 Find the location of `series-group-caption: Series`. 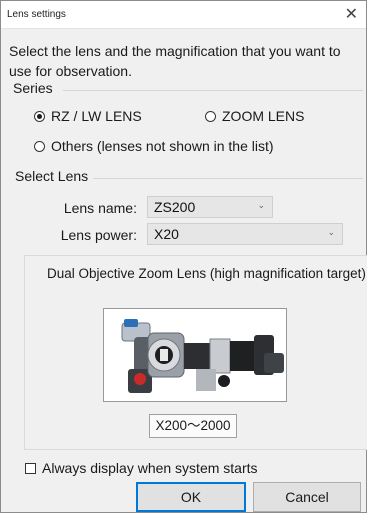

series-group-caption: Series is located at coordinates (33, 88).